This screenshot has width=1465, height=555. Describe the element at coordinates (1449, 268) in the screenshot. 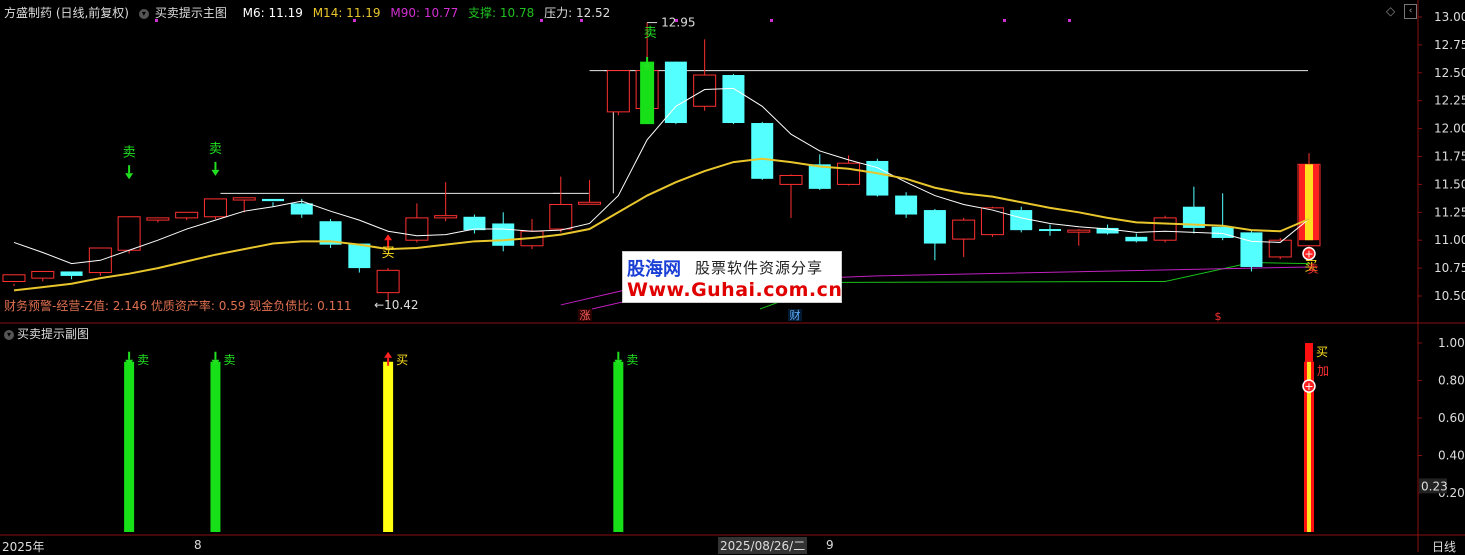

I see `price-tick-label: 10.75` at that location.